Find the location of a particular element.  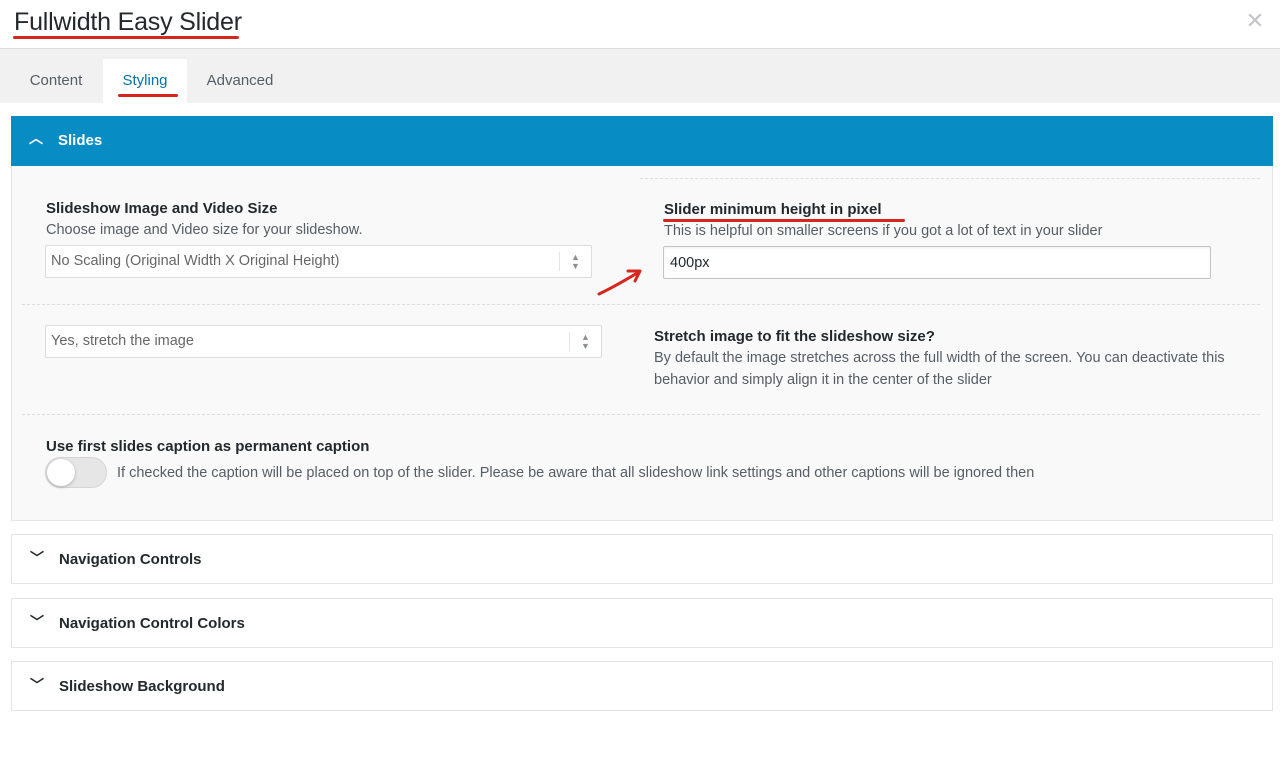

slideshow-background-label: Slideshow Background is located at coordinates (142, 686).